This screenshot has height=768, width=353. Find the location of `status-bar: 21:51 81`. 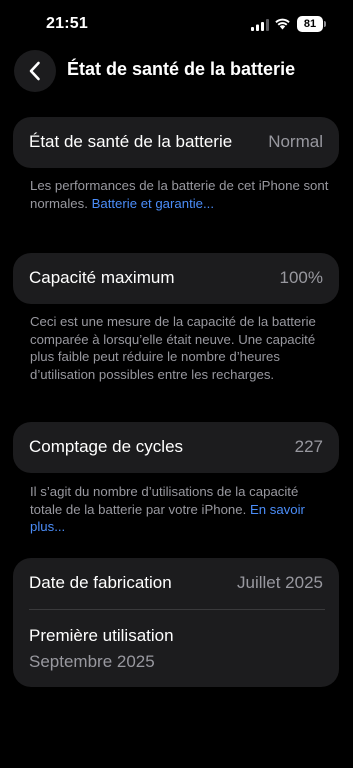

status-bar: 21:51 81 is located at coordinates (176, 24).